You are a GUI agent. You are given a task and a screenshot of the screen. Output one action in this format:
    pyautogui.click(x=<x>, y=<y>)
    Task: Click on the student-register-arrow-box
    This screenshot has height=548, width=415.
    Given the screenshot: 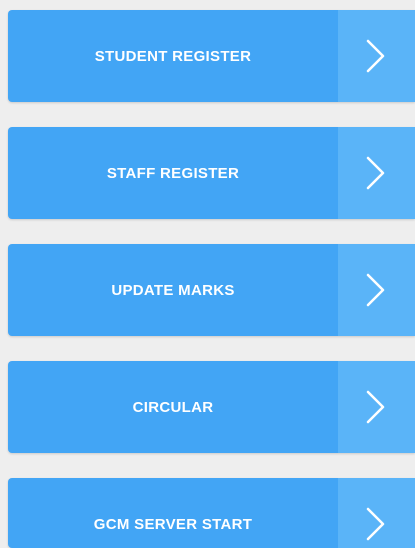 What is the action you would take?
    pyautogui.click(x=376, y=56)
    